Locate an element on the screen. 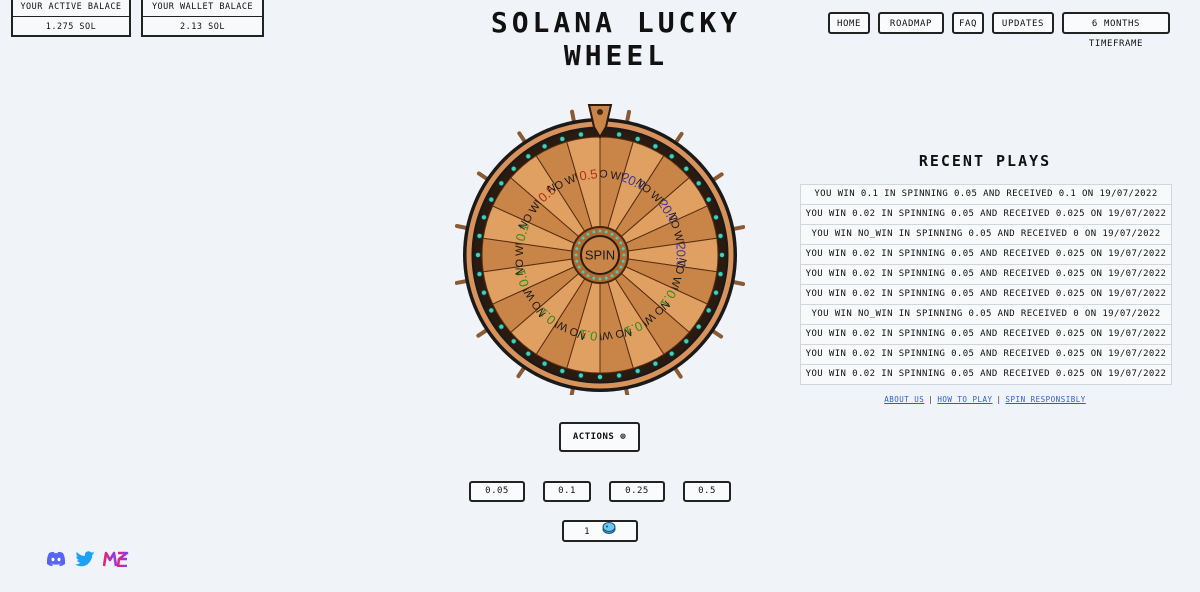  nav-faq: FAQ is located at coordinates (968, 23).